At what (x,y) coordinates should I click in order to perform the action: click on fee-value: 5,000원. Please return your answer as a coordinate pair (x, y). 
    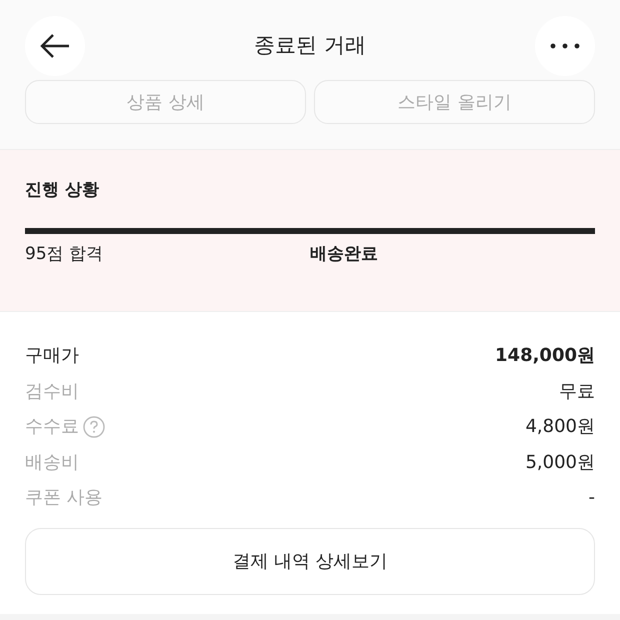
    Looking at the image, I should click on (560, 462).